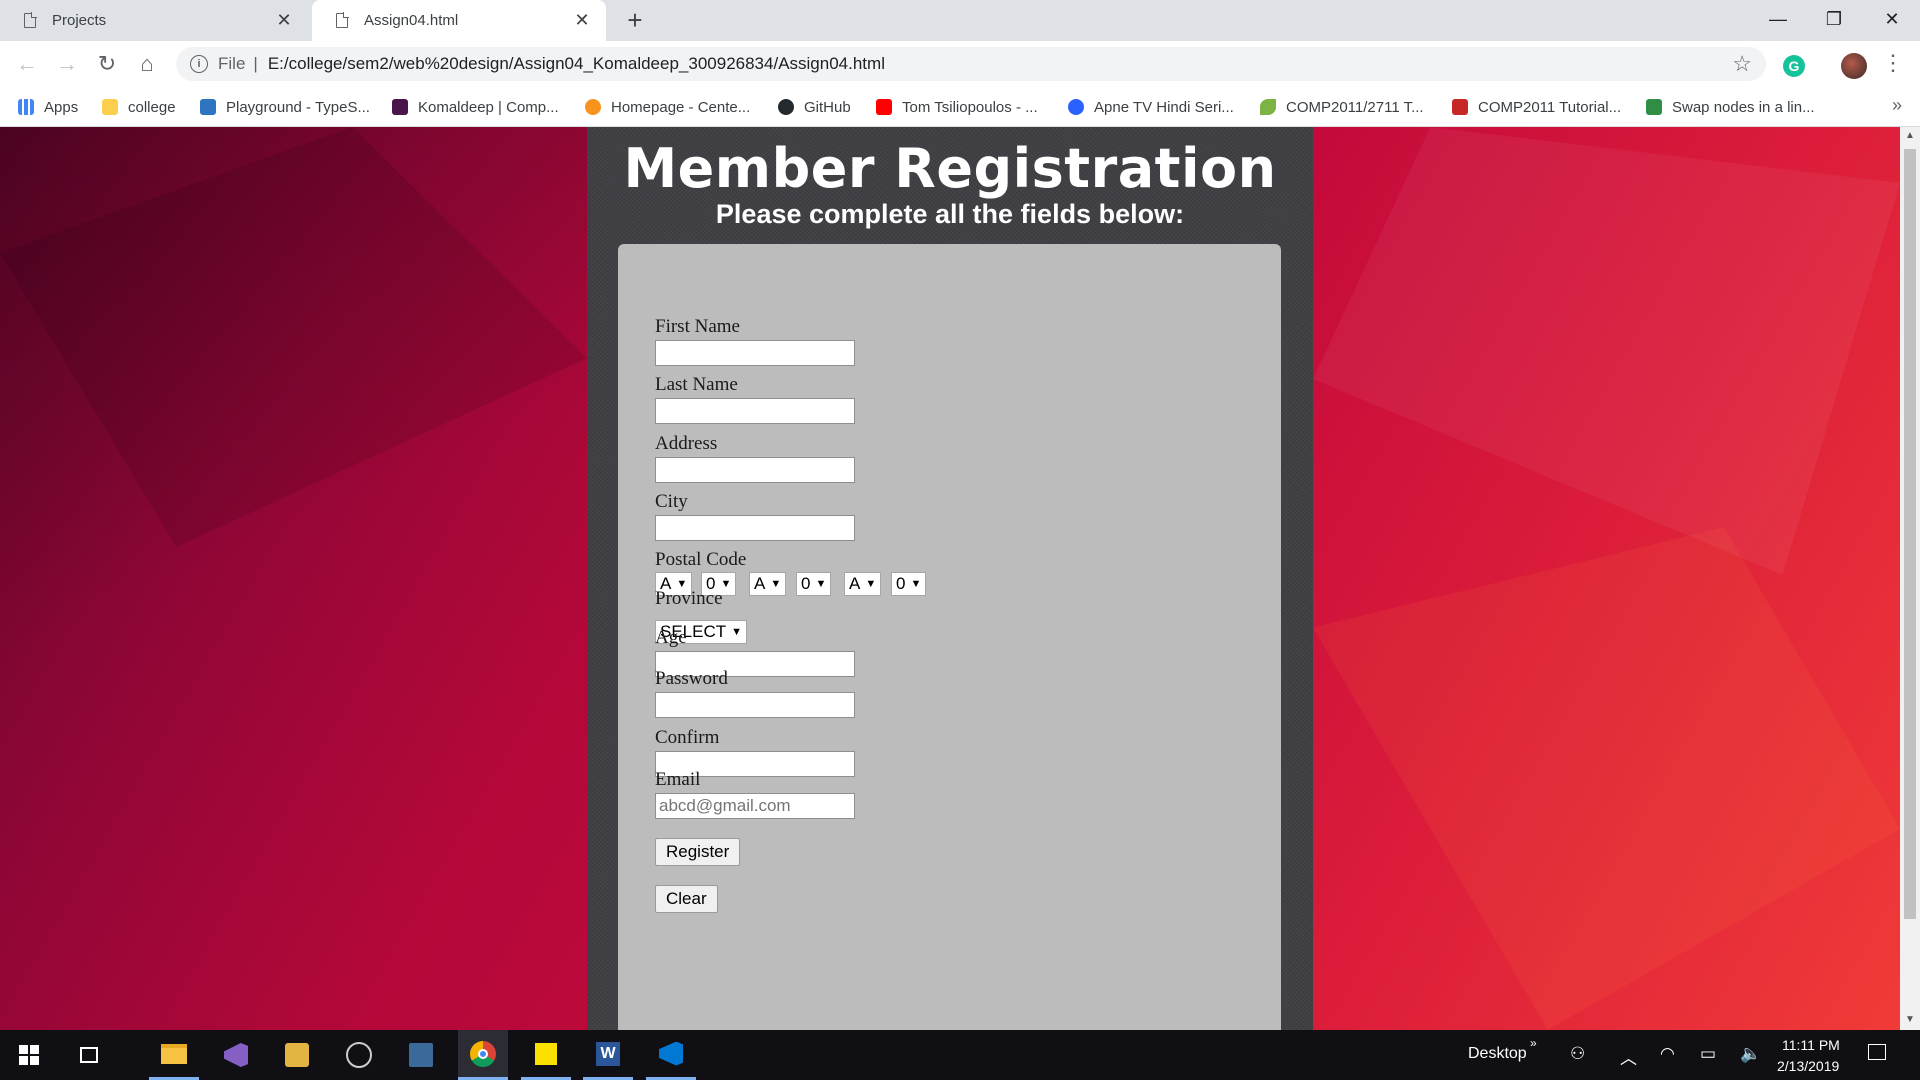  What do you see at coordinates (1897, 105) in the screenshot?
I see `more-bookmarks-icon: »` at bounding box center [1897, 105].